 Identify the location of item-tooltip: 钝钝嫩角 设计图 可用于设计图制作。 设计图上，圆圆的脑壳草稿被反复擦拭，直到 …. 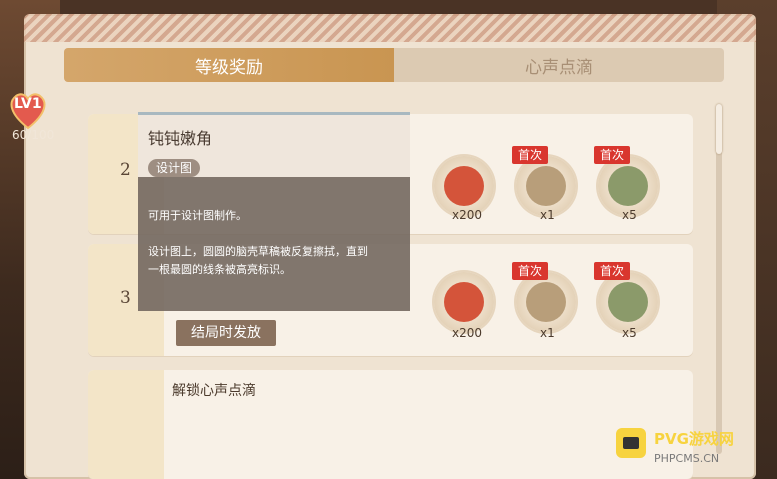
(274, 211).